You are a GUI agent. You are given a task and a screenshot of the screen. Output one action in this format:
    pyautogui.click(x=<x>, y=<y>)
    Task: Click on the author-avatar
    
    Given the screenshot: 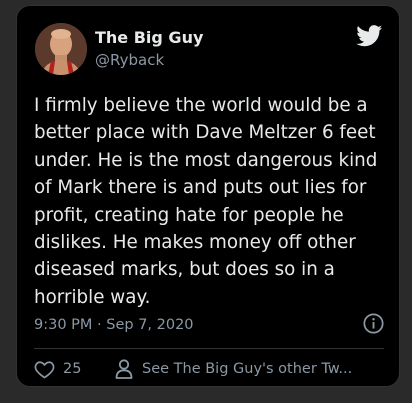 What is the action you would take?
    pyautogui.click(x=61, y=49)
    